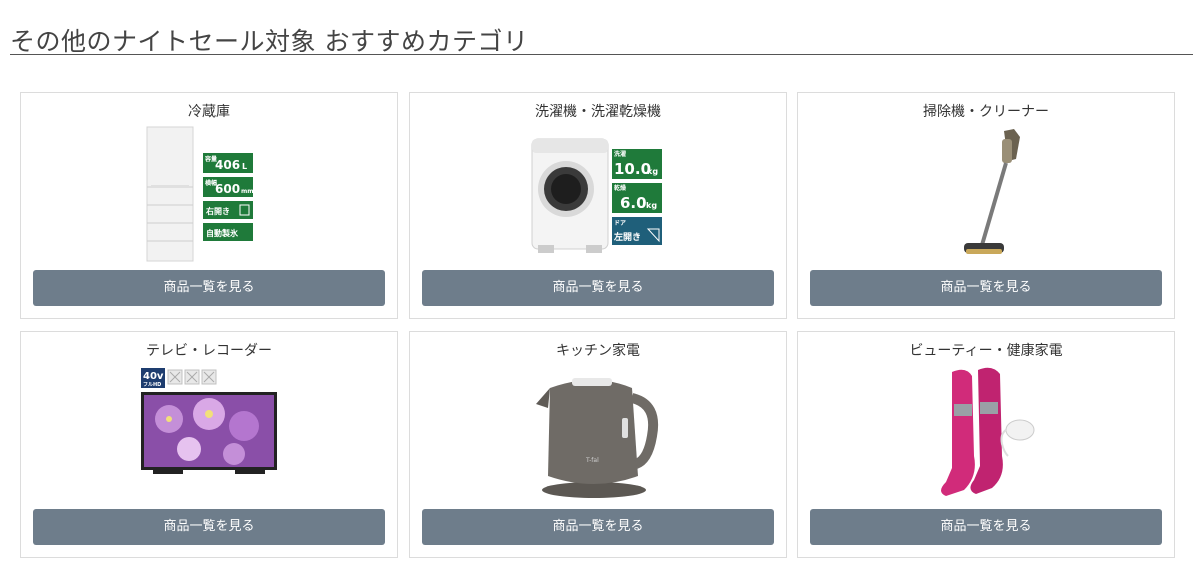 Image resolution: width=1200 pixels, height=565 pixels. Describe the element at coordinates (620, 154) in the screenshot. I see `svg-text: 洗濯` at that location.